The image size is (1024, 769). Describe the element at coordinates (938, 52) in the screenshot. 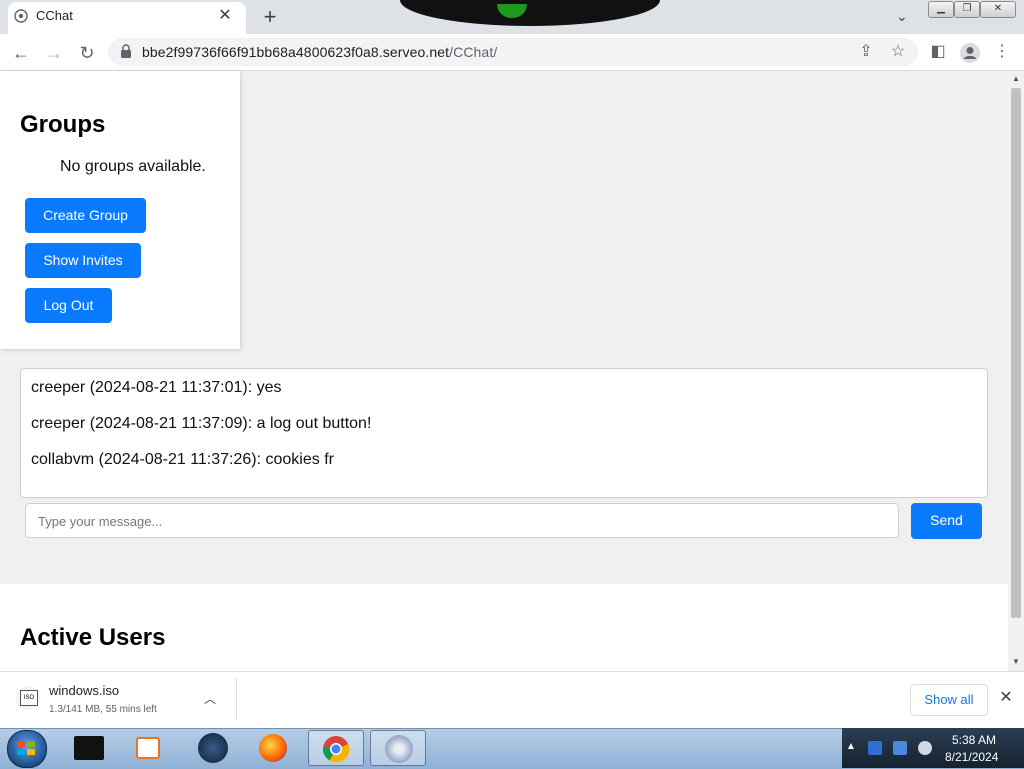

I see `side-panel-icon: ◧` at that location.